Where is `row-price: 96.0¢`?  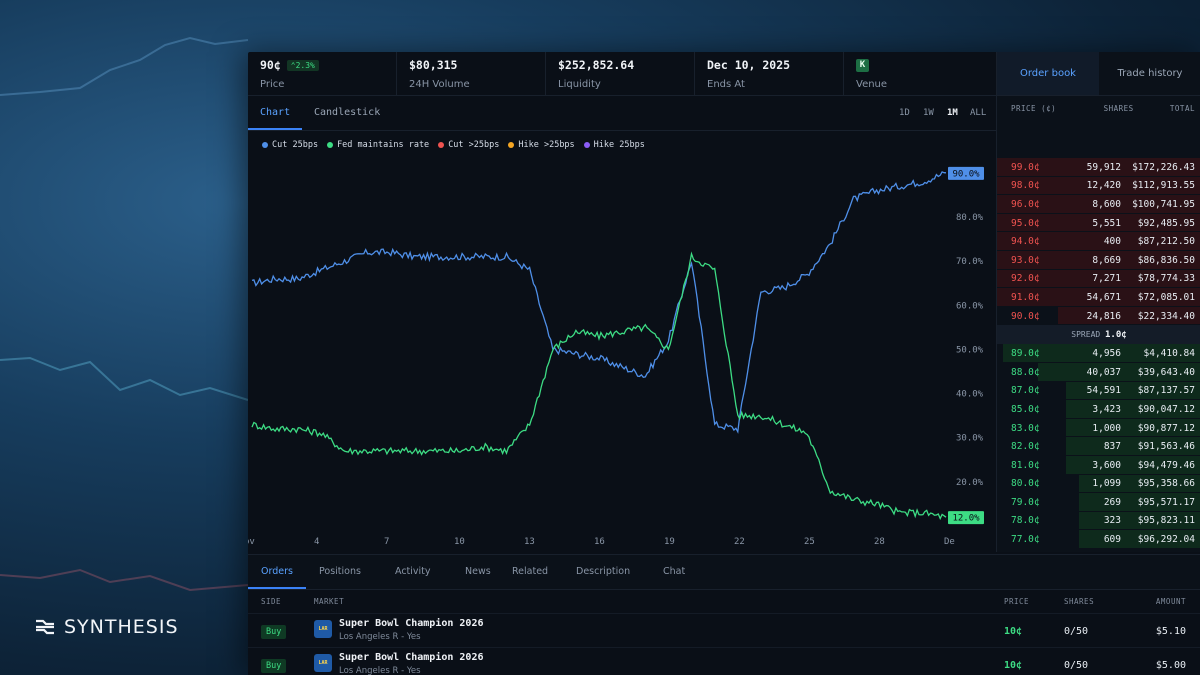
row-price: 96.0¢ is located at coordinates (1025, 204).